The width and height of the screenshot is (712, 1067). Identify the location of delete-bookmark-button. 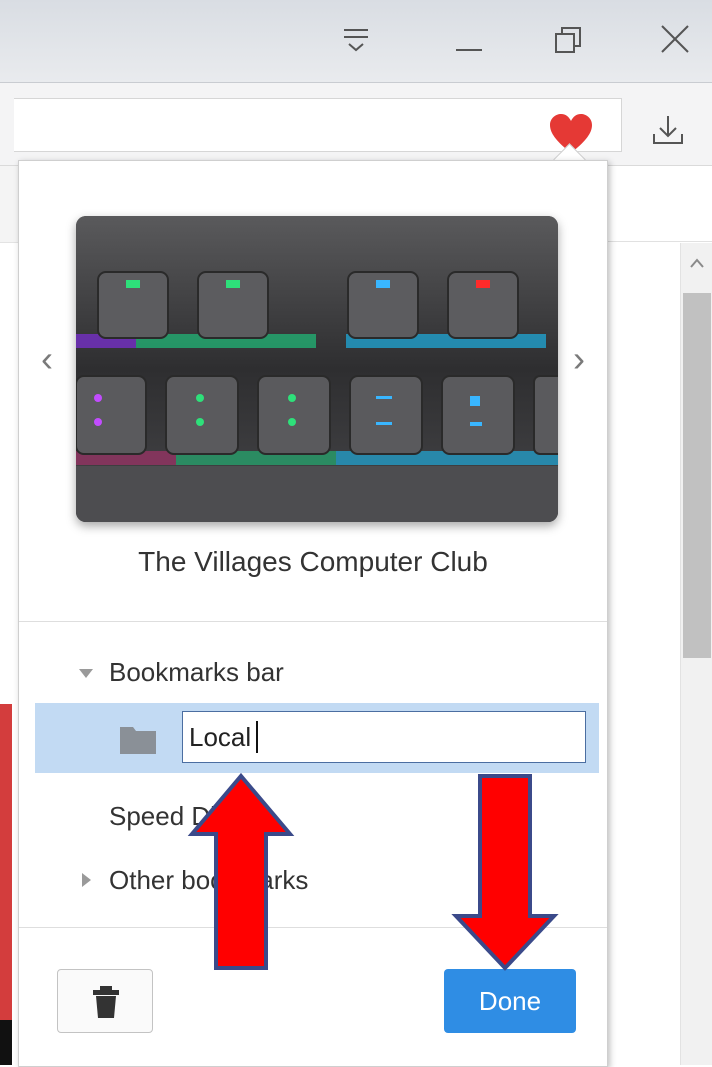
(105, 1001).